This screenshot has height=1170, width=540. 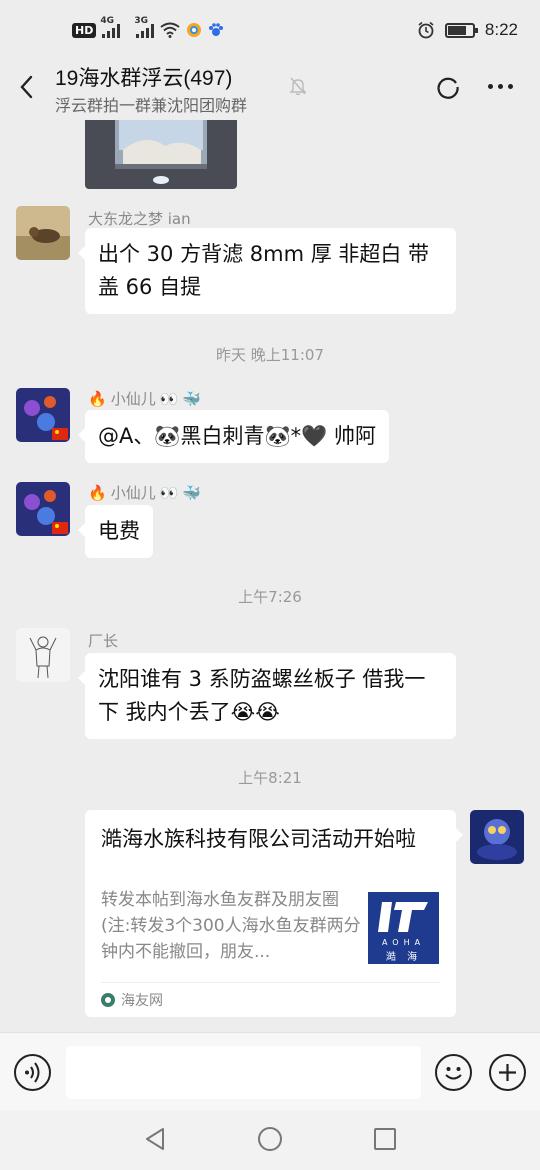 What do you see at coordinates (453, 1072) in the screenshot?
I see `emoji-icon` at bounding box center [453, 1072].